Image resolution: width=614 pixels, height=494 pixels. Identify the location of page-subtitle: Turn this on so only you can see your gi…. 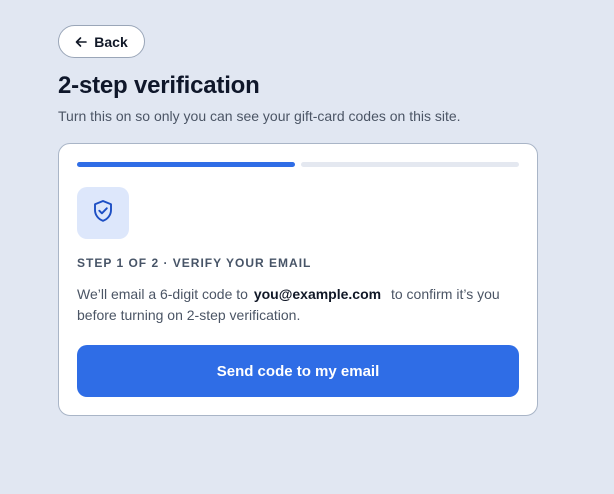
(259, 116).